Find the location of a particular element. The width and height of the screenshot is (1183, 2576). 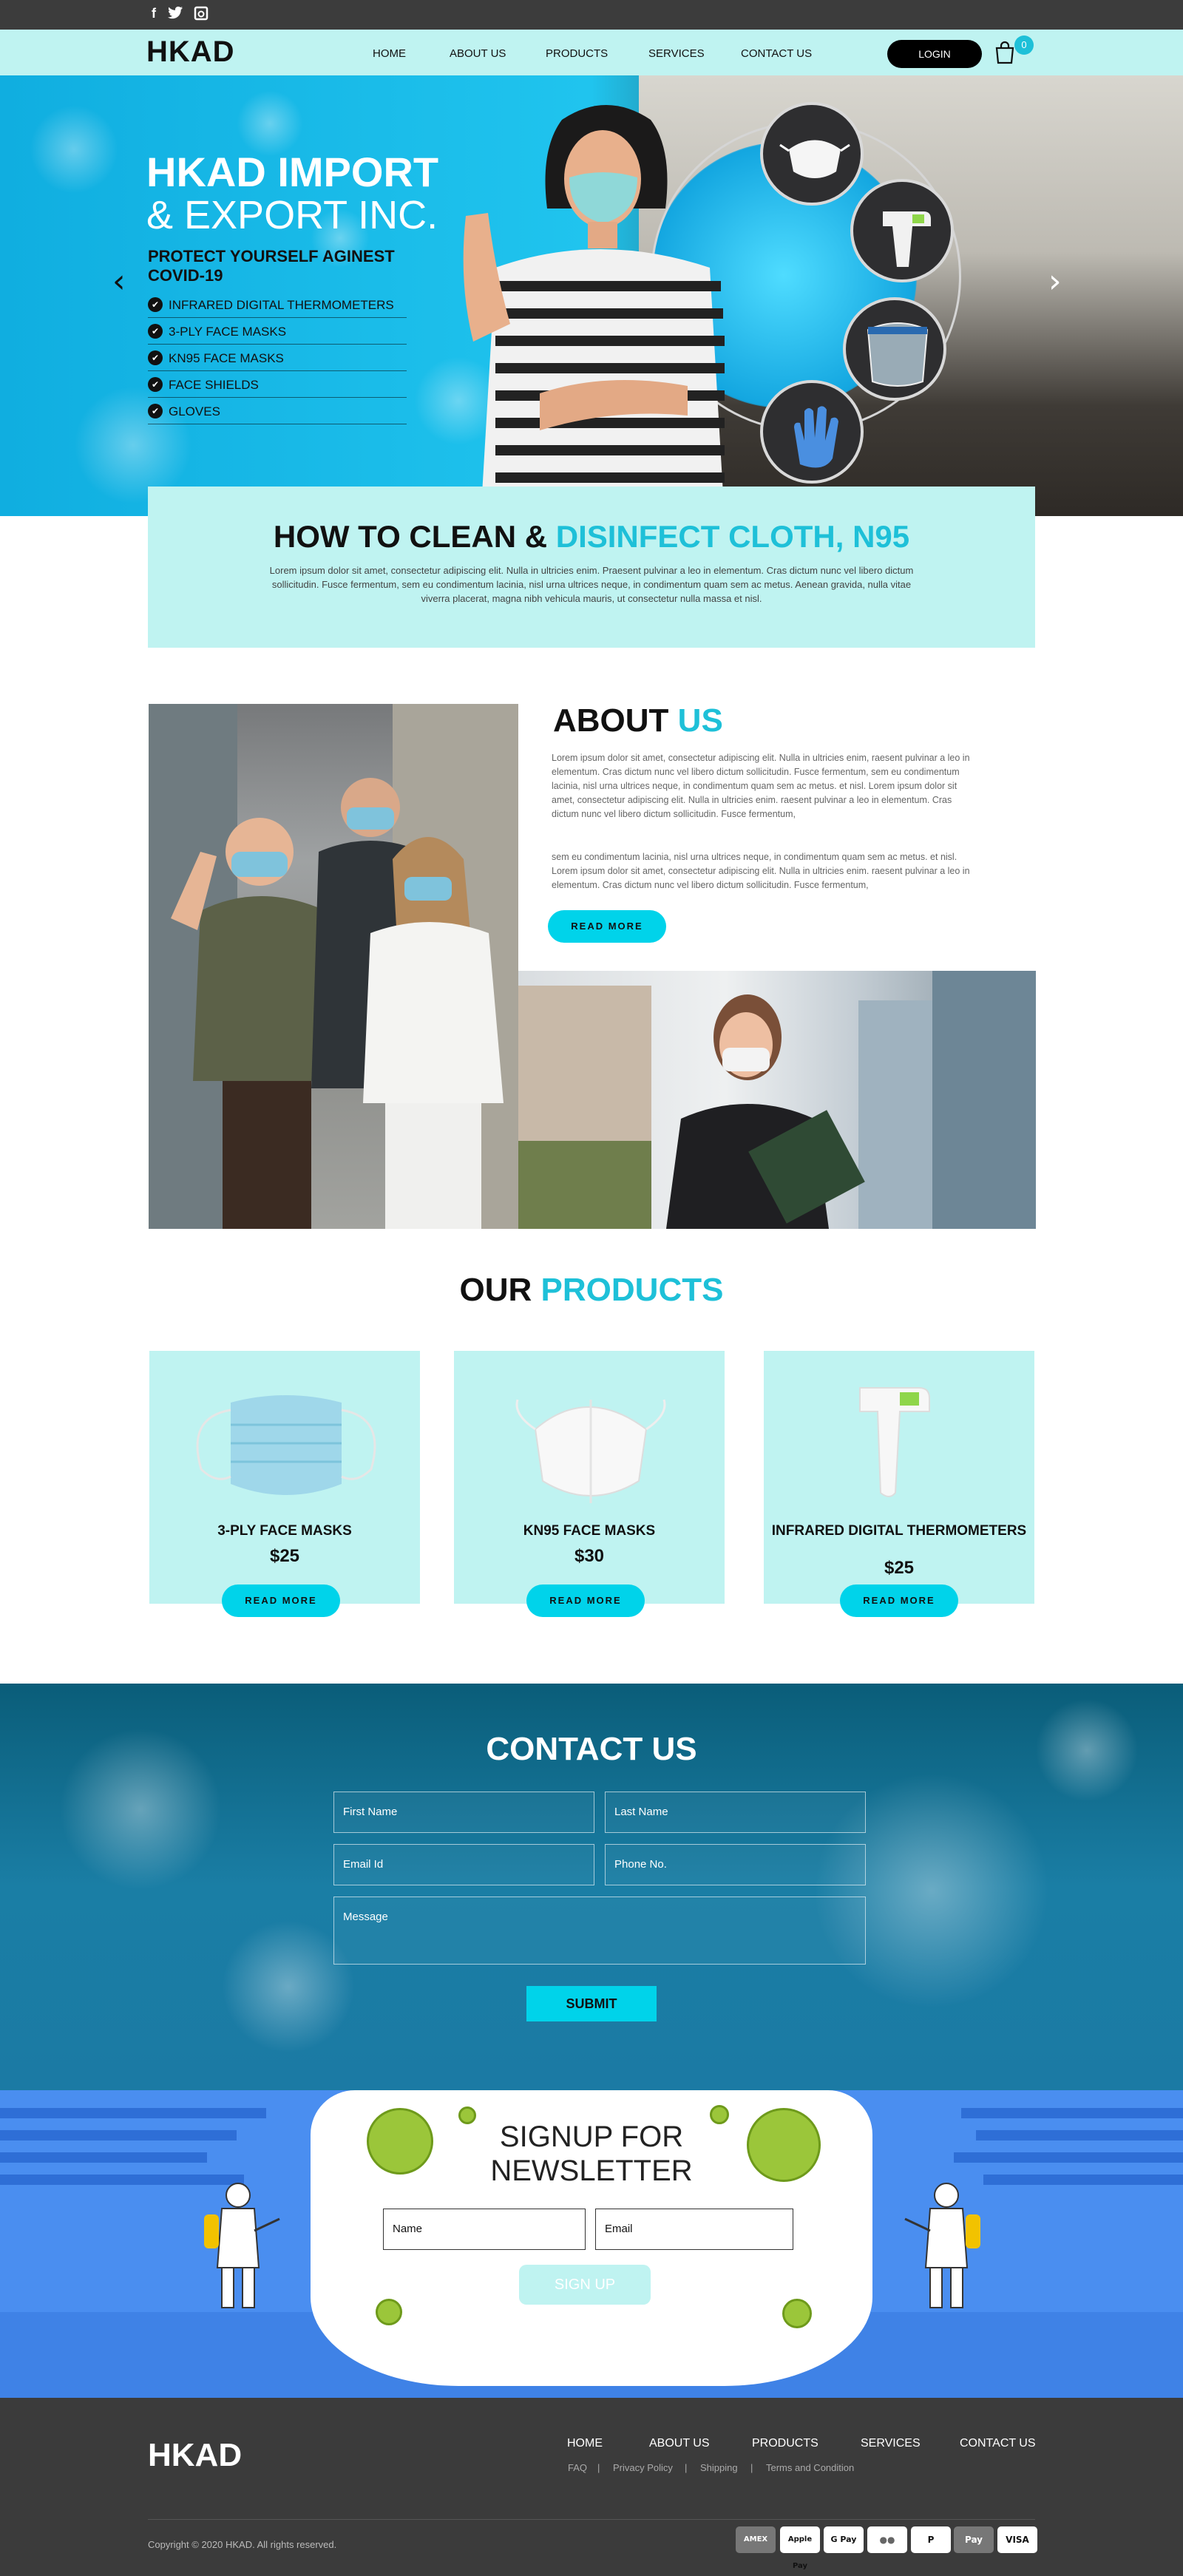

gloves-bubble is located at coordinates (812, 432).